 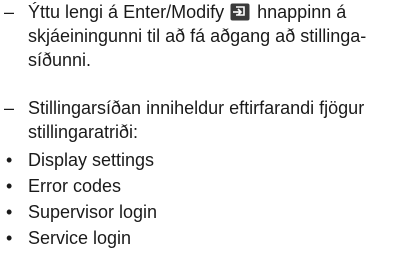 I want to click on list-item-label: Error codes, so click(x=75, y=186).